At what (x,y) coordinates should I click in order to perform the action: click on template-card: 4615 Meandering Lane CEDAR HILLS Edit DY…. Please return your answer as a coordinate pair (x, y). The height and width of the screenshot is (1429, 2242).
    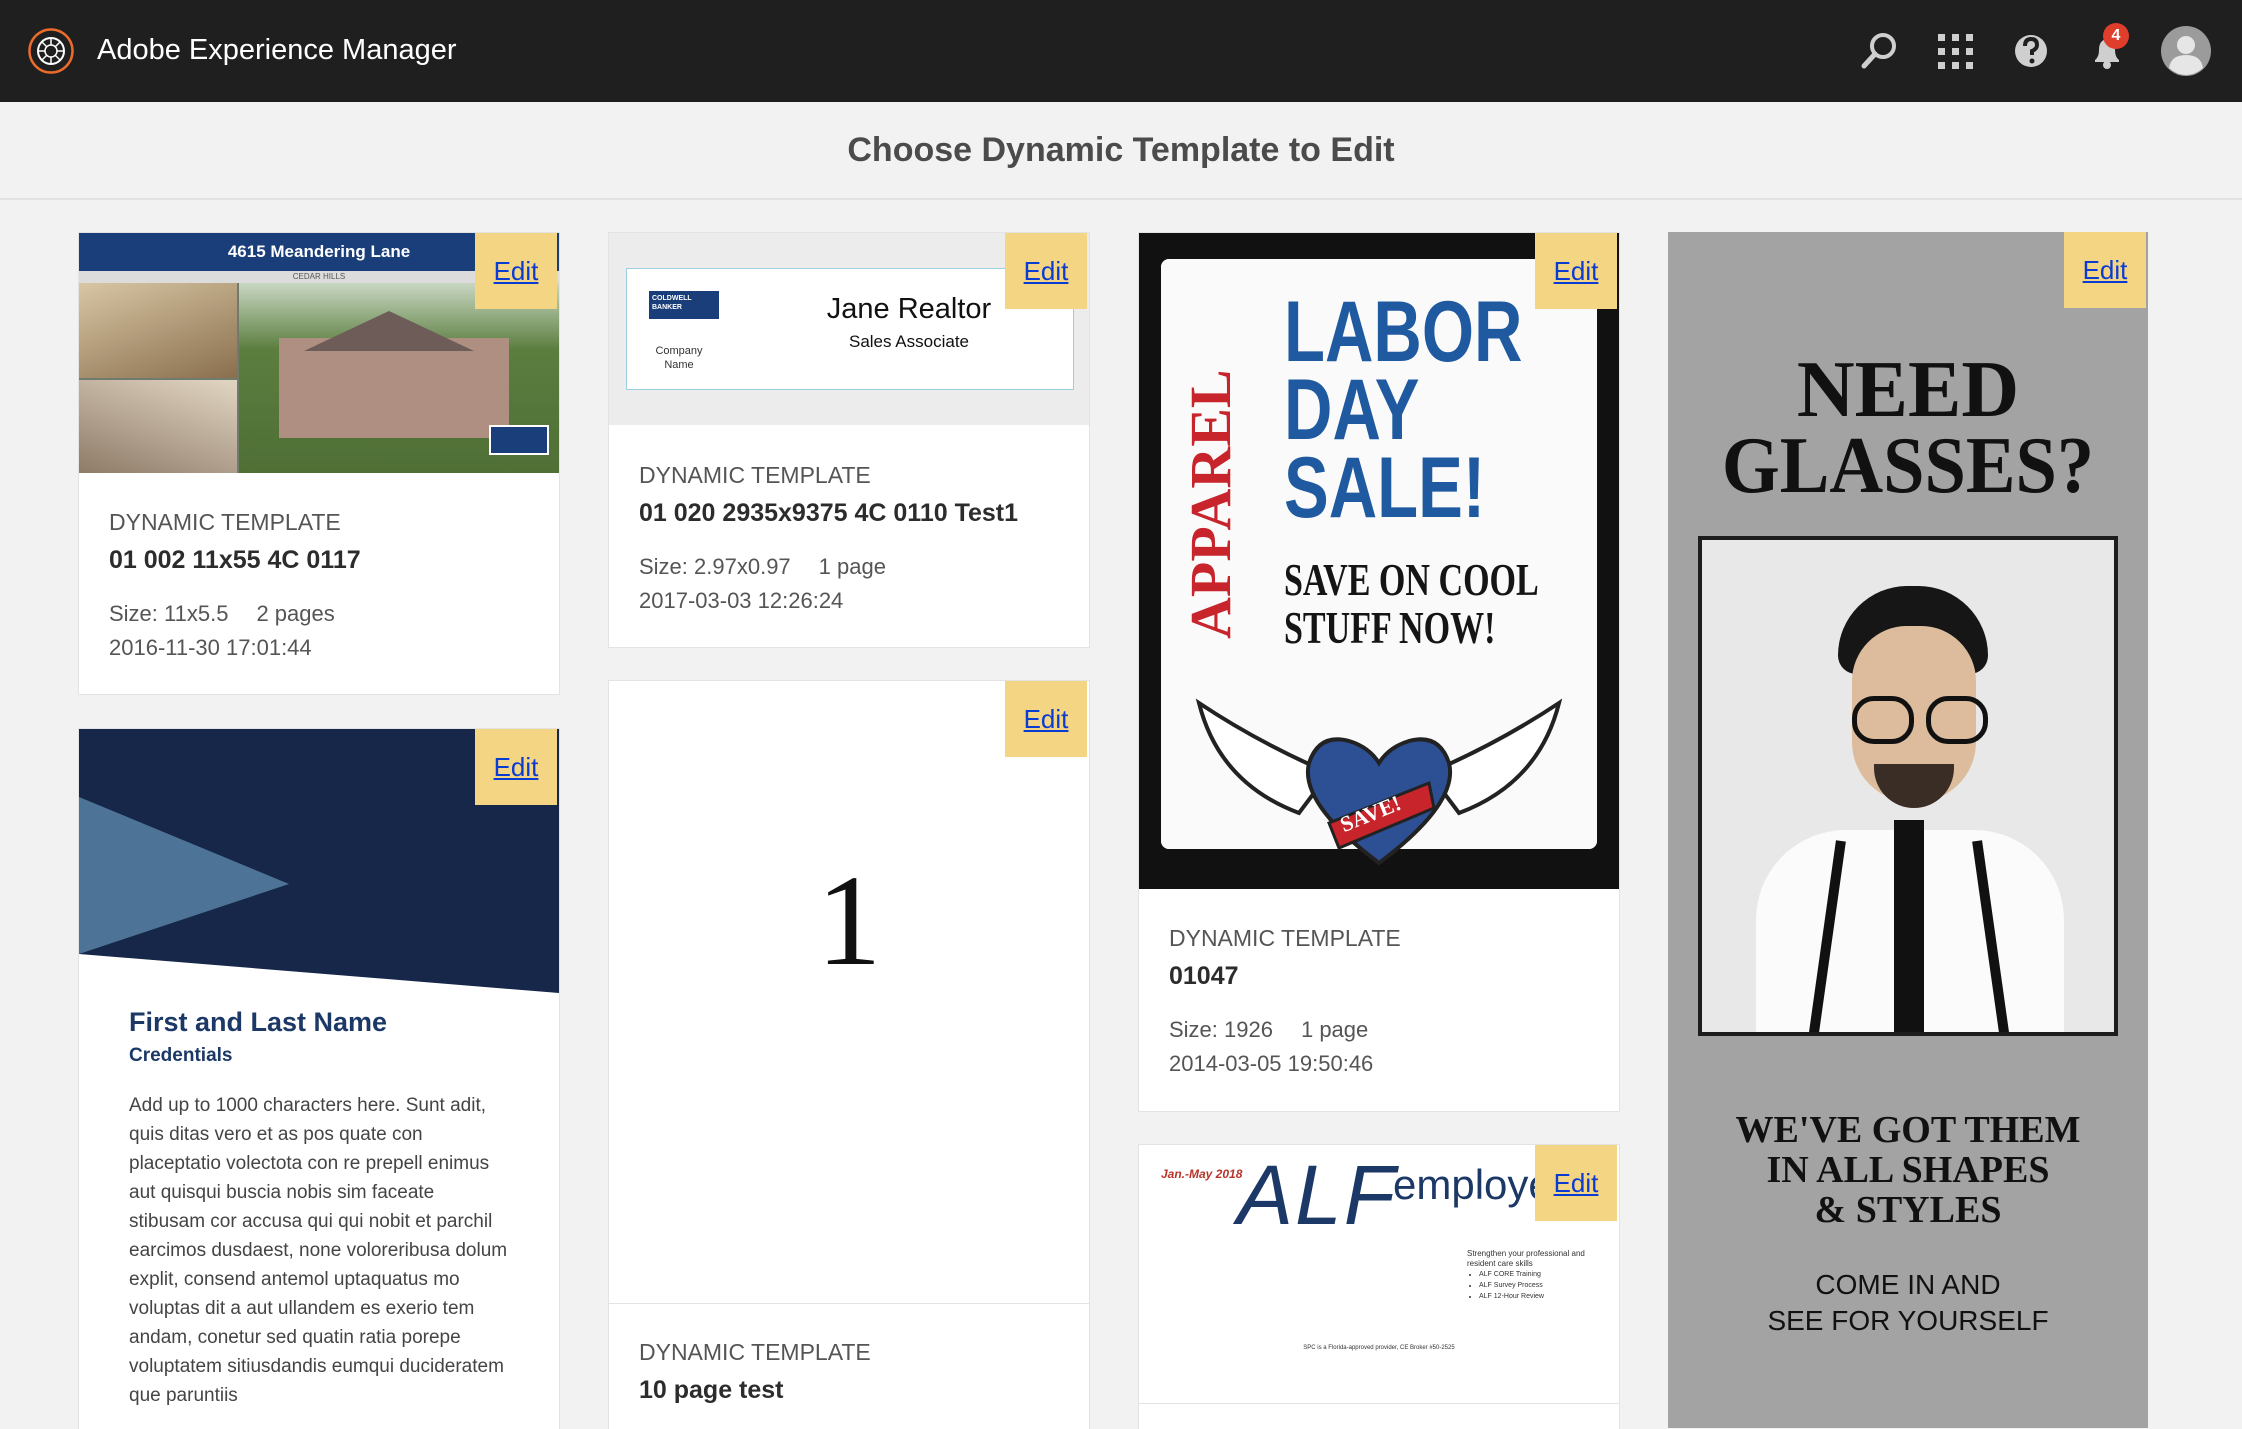
    Looking at the image, I should click on (319, 463).